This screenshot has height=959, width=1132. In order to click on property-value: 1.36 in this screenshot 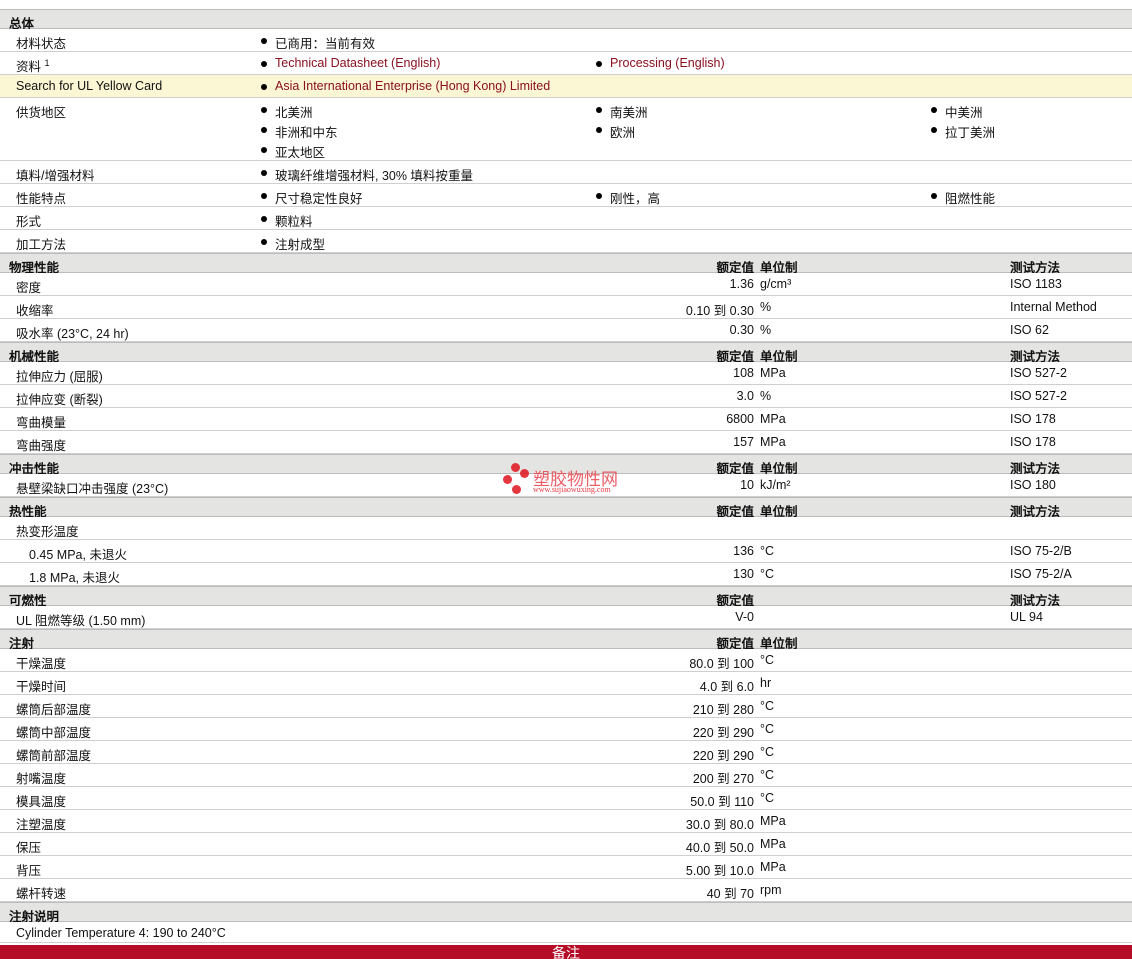, I will do `click(741, 284)`.